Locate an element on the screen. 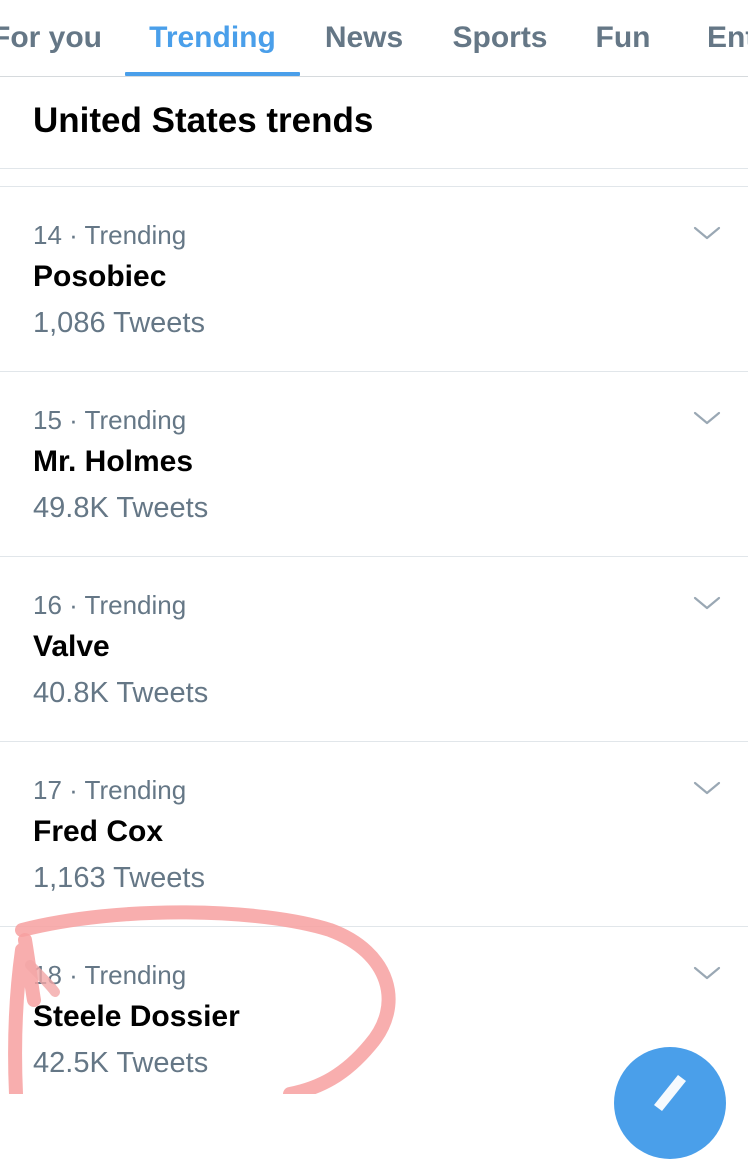 The image size is (748, 1164). tab-sports: Sports is located at coordinates (500, 38).